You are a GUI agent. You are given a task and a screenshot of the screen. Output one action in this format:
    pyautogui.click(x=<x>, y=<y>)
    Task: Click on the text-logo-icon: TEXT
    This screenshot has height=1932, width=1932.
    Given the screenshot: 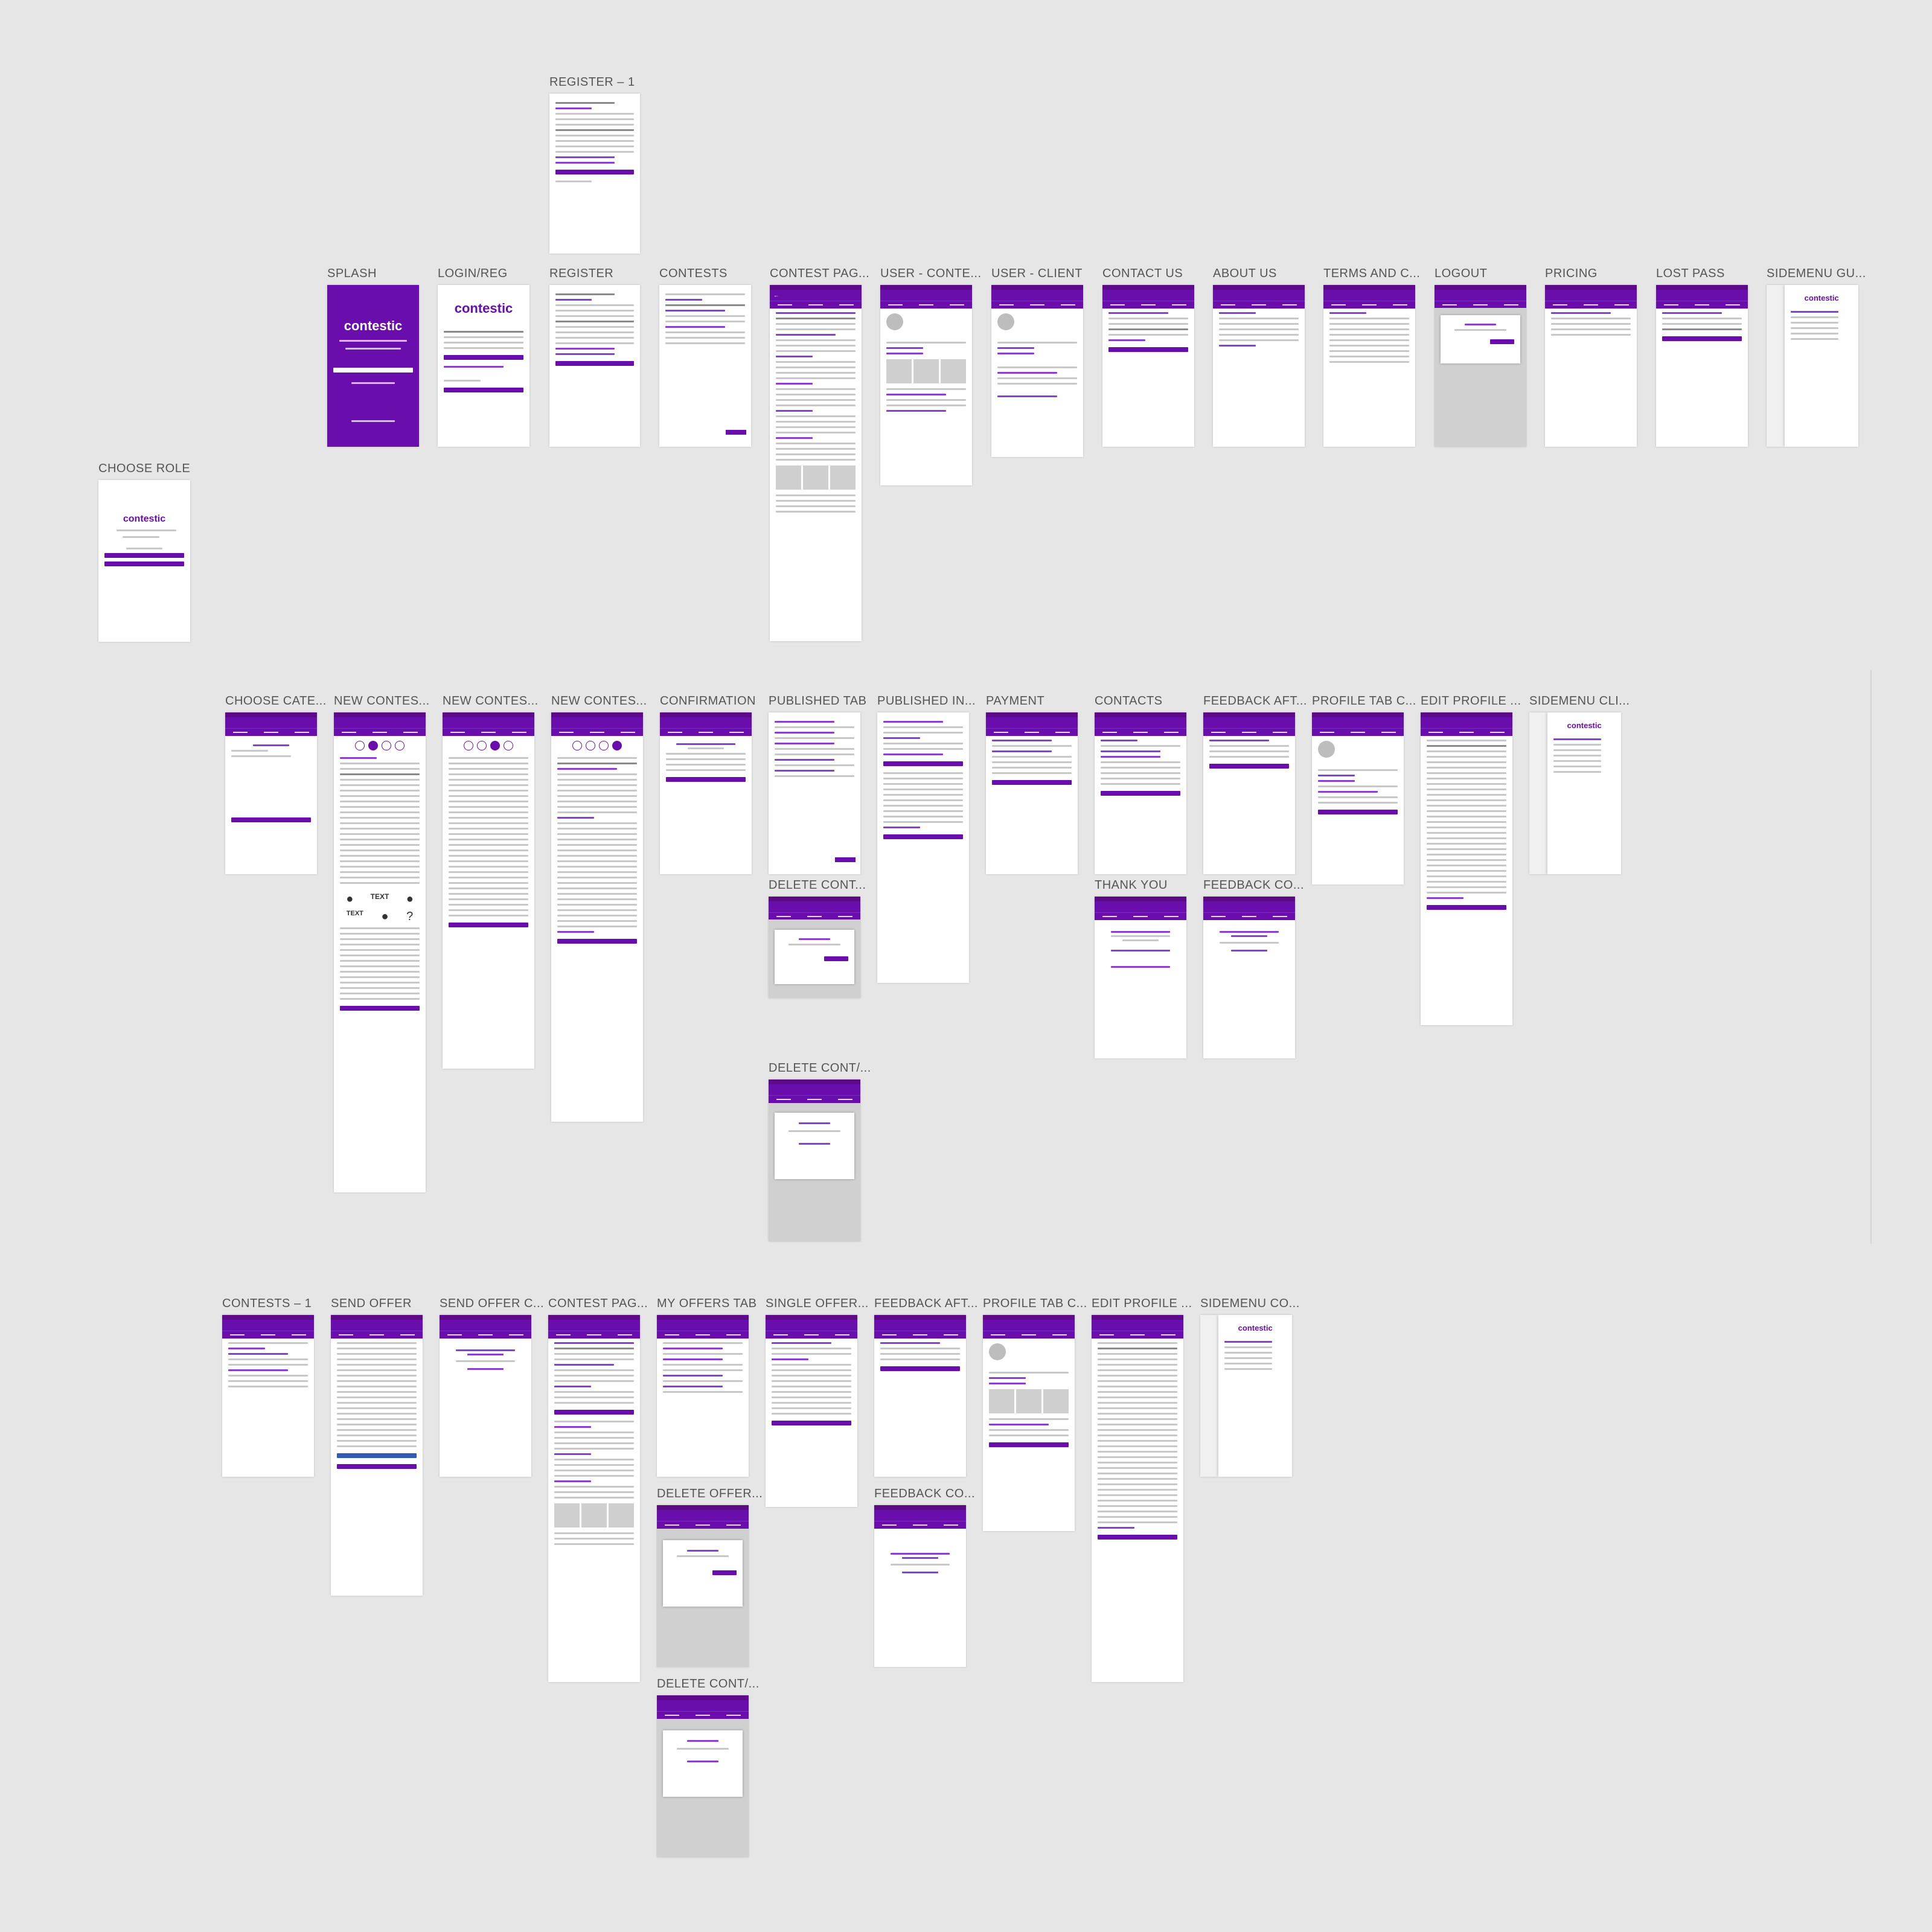 What is the action you would take?
    pyautogui.click(x=380, y=899)
    